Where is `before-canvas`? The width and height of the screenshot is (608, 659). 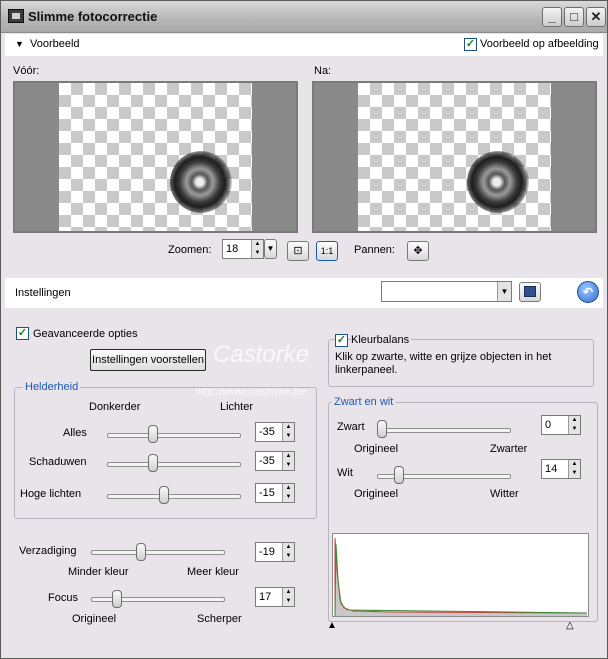 before-canvas is located at coordinates (155, 157).